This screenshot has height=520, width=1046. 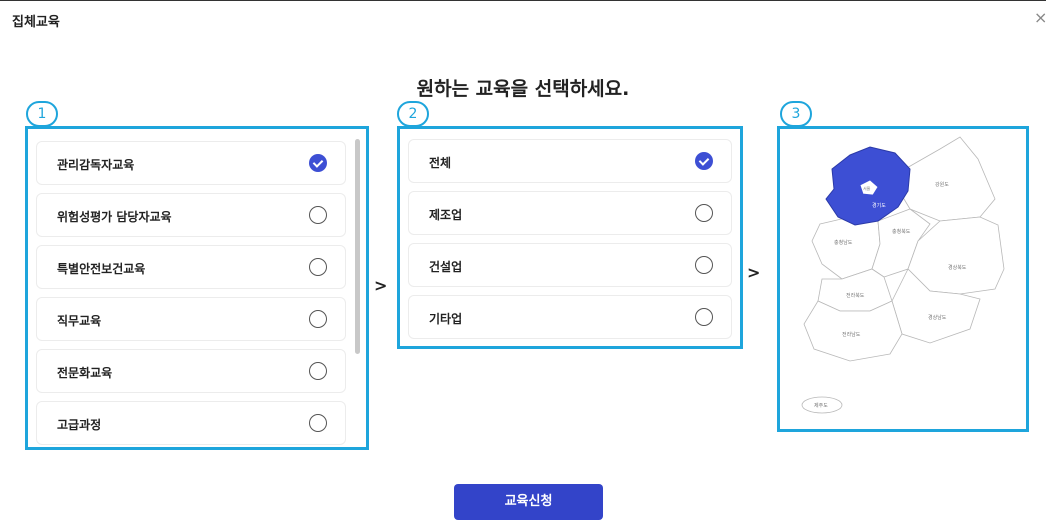 What do you see at coordinates (36, 22) in the screenshot?
I see `modal-title: 집체교육` at bounding box center [36, 22].